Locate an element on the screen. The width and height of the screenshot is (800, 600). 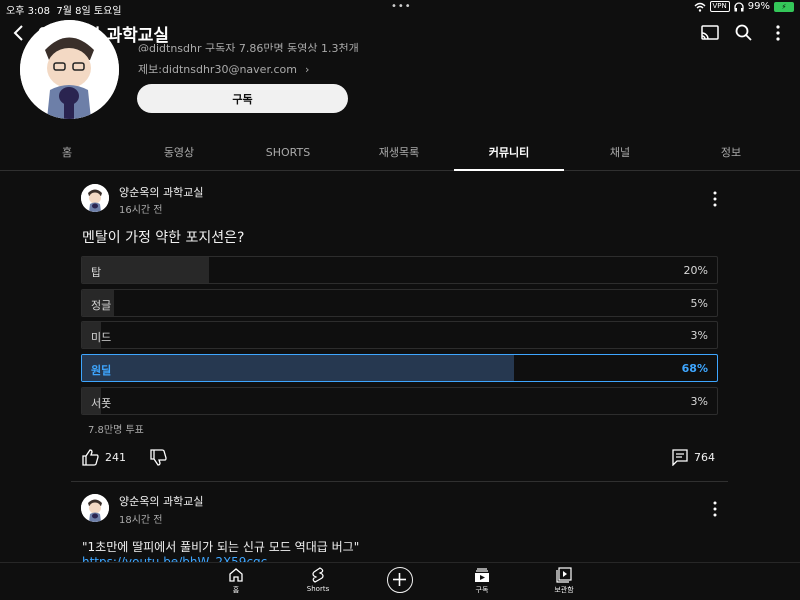
nav-shorts: Shorts is located at coordinates (318, 580).